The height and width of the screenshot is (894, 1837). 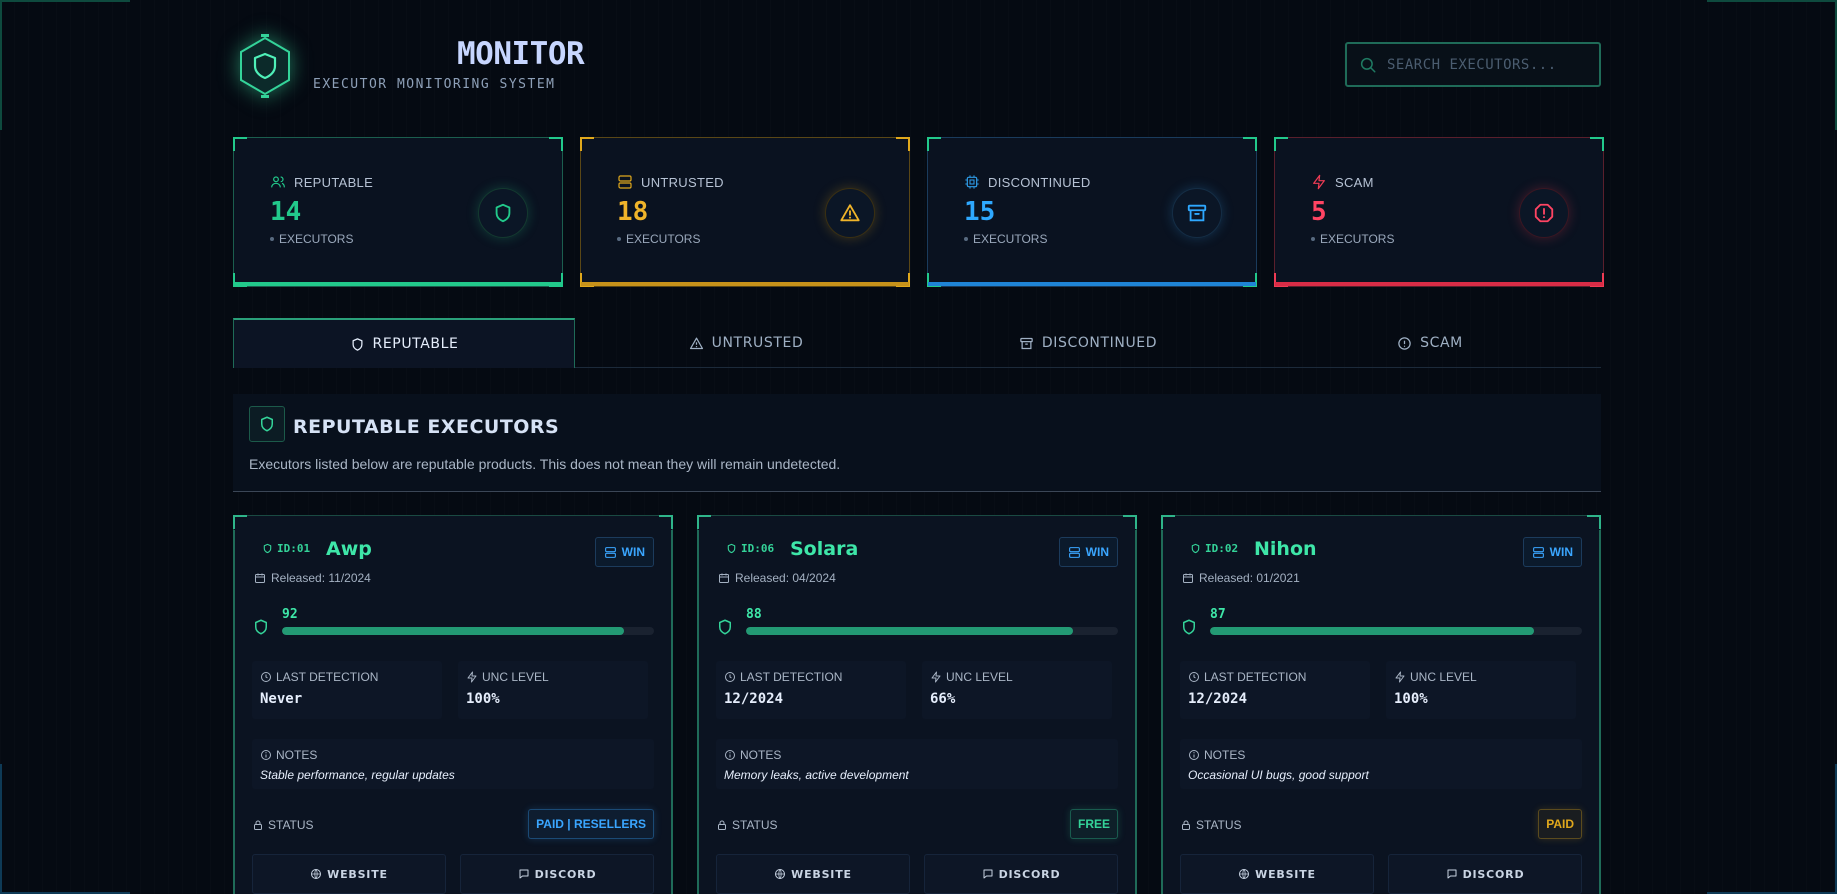 I want to click on globe-icon, so click(x=1244, y=874).